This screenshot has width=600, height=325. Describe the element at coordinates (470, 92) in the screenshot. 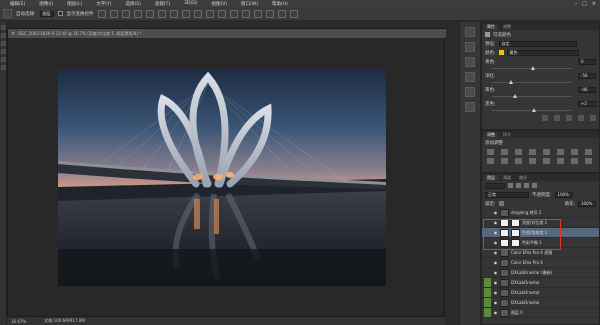

I see `paragraph-icon` at that location.